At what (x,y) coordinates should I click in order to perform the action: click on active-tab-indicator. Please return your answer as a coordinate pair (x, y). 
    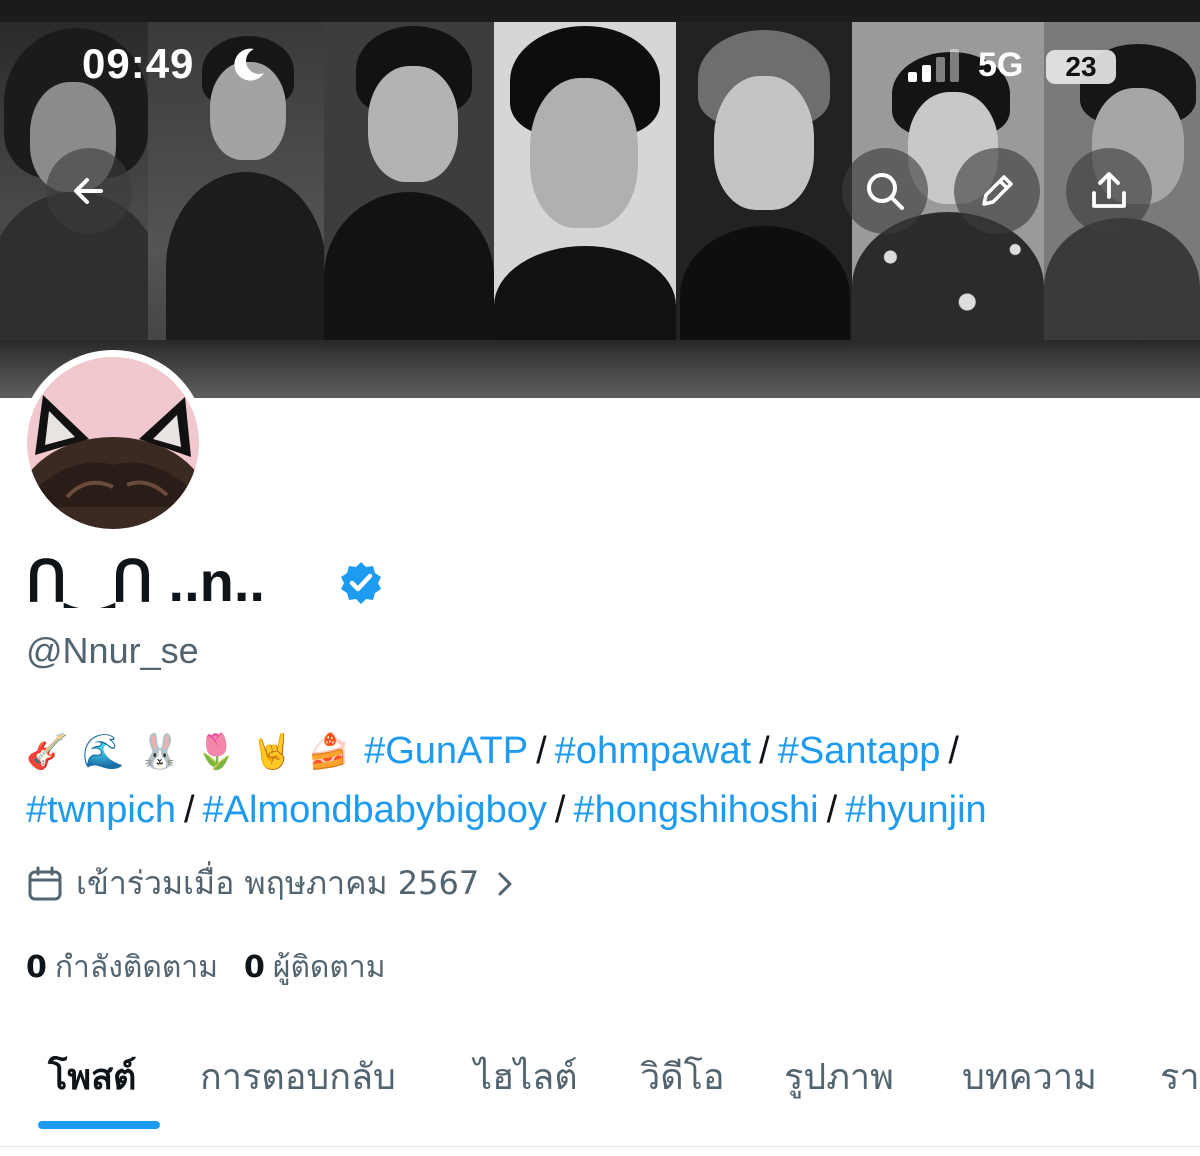
    Looking at the image, I should click on (99, 1125).